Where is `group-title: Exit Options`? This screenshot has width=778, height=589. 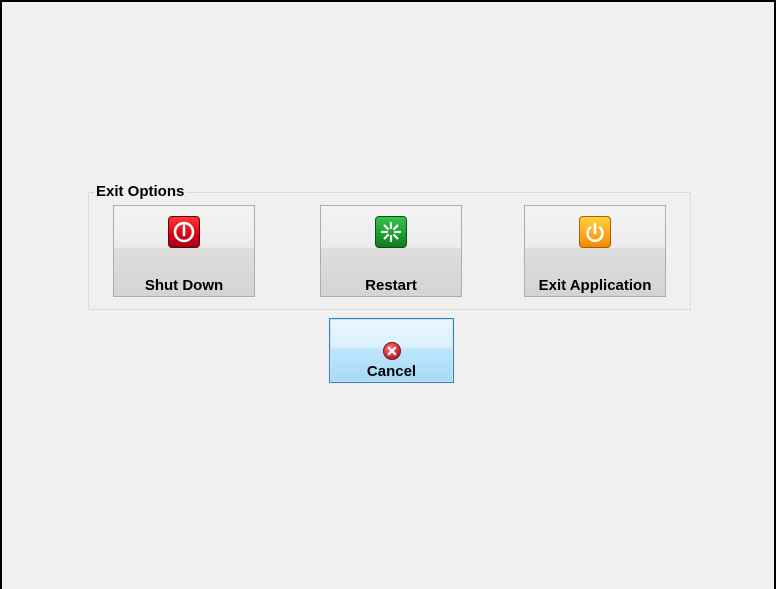
group-title: Exit Options is located at coordinates (140, 192).